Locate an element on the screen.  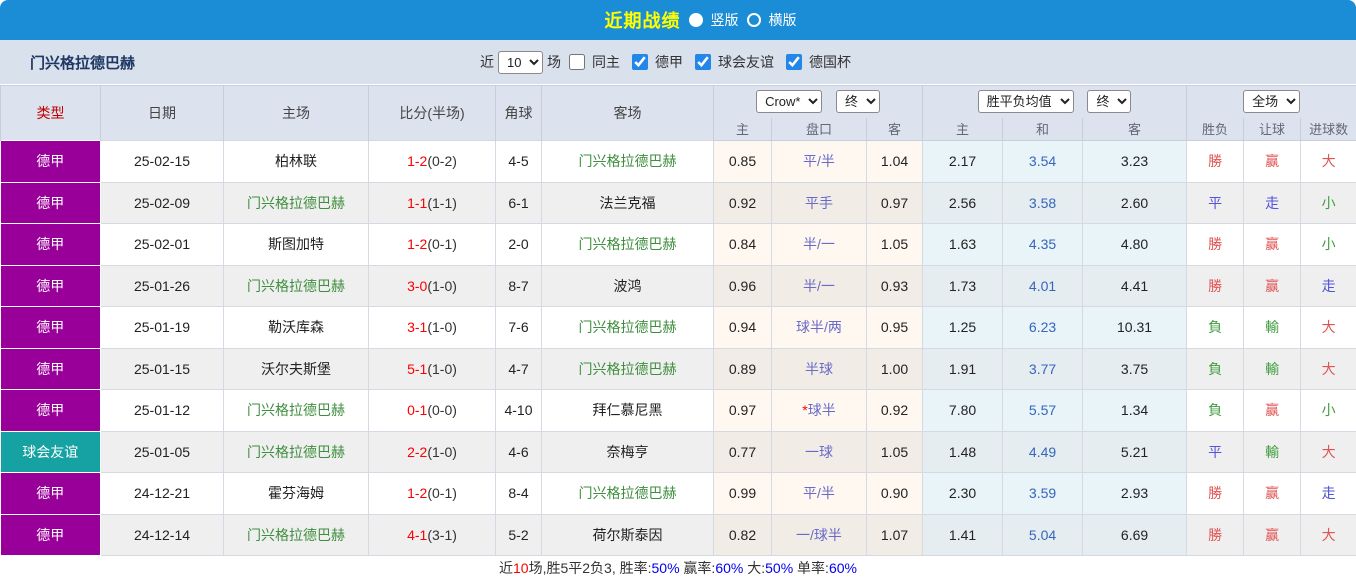
odds-company-select: Crow* is located at coordinates (789, 102).